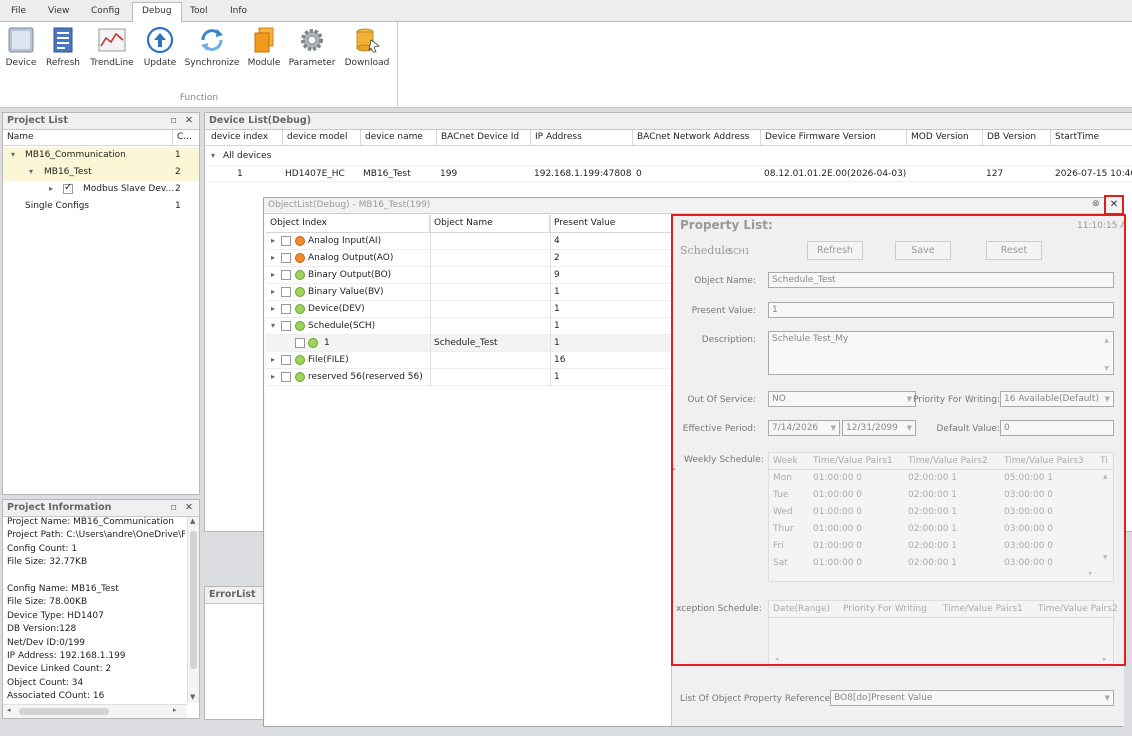 The width and height of the screenshot is (1132, 736). I want to click on column-header-bacnet-network-address: BACnet Network Address, so click(697, 138).